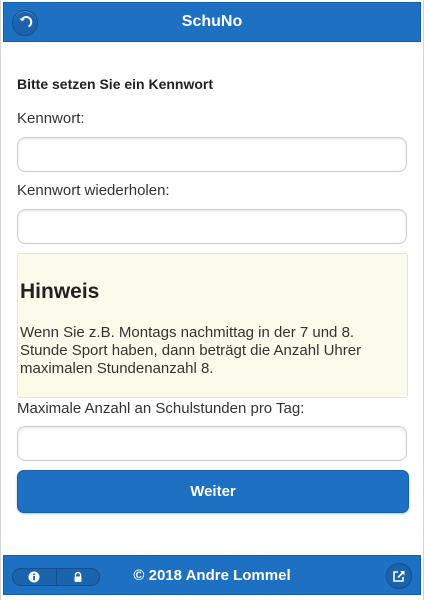 The height and width of the screenshot is (600, 424). Describe the element at coordinates (51, 118) in the screenshot. I see `password-label: Kennwort:` at that location.